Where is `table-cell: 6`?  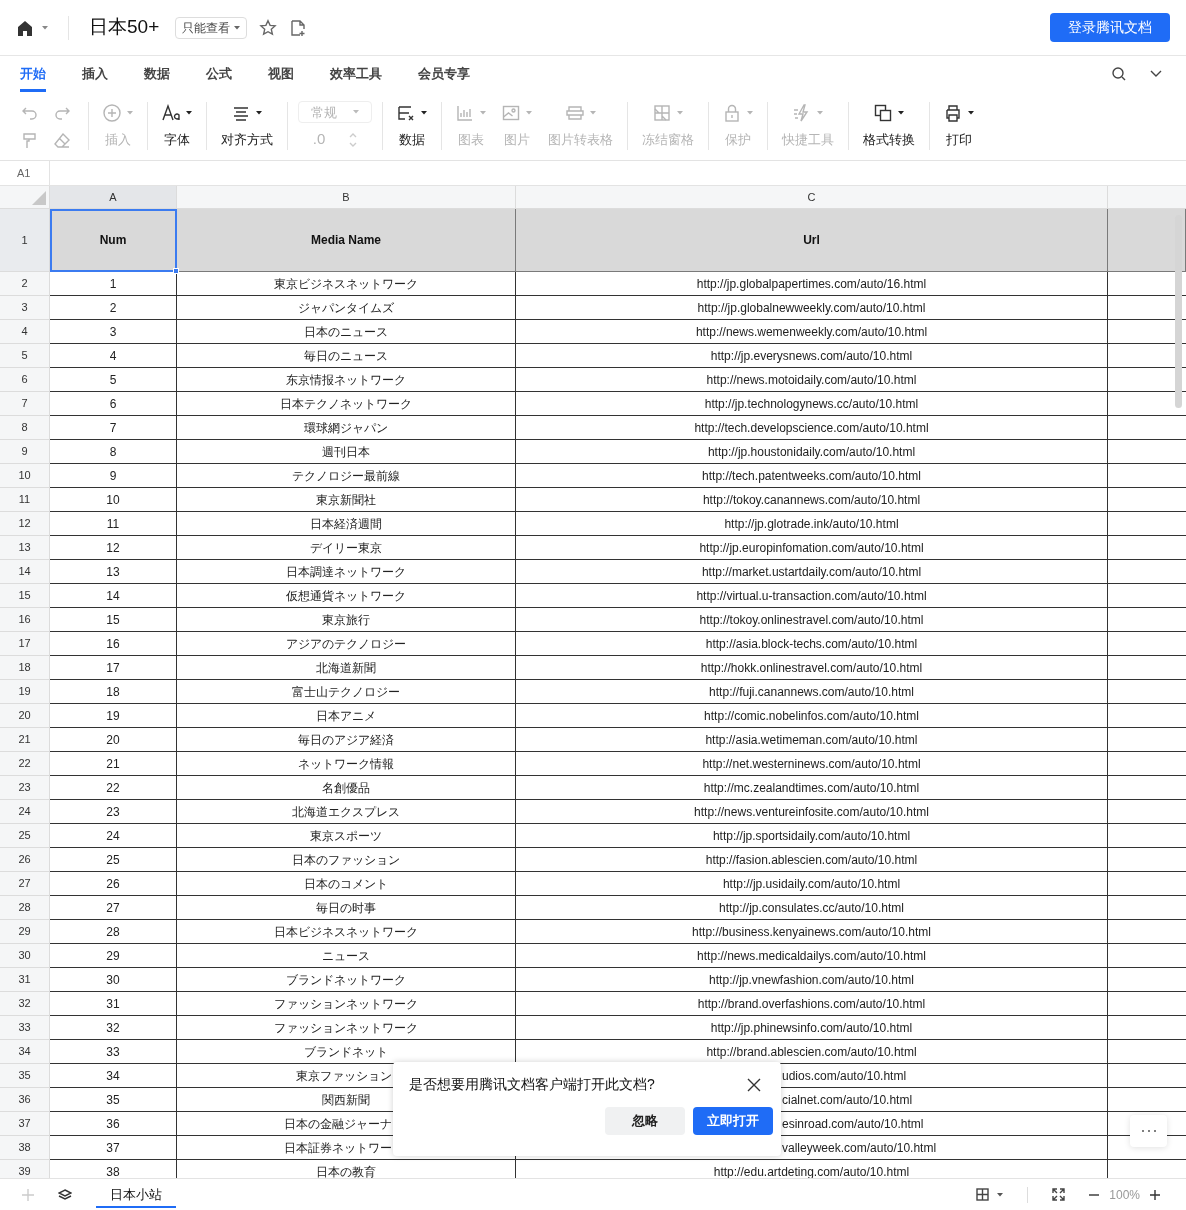
table-cell: 6 is located at coordinates (113, 404).